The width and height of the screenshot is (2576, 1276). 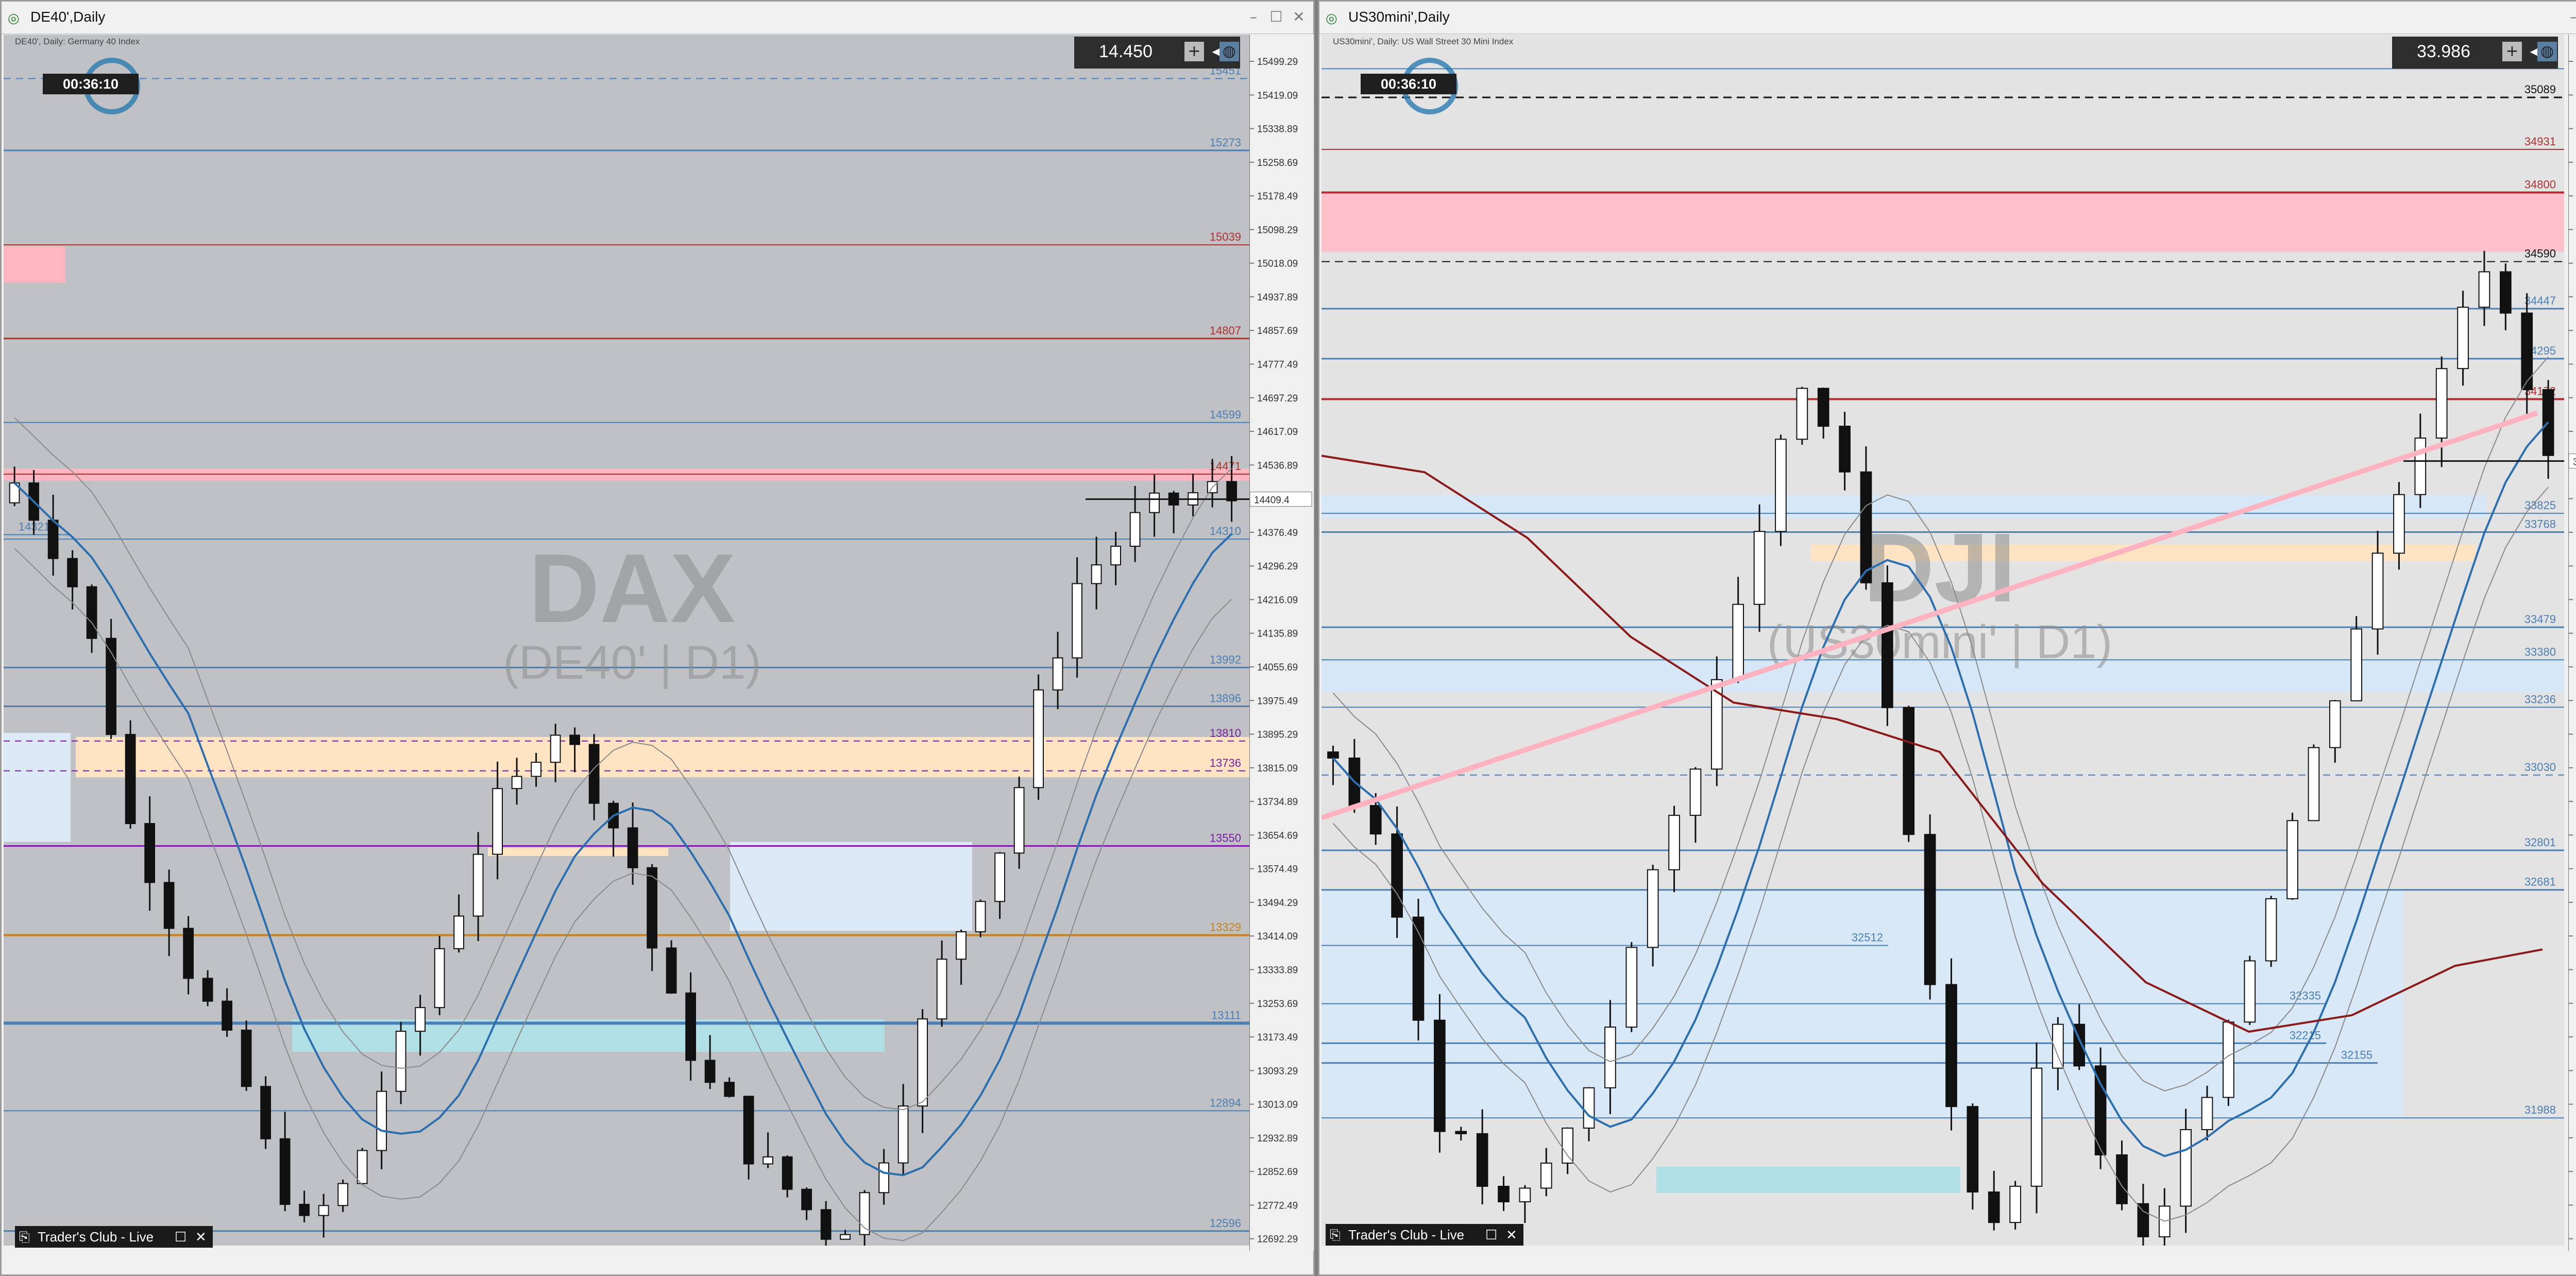 What do you see at coordinates (1277, 1139) in the screenshot?
I see `price-label: 12932.89` at bounding box center [1277, 1139].